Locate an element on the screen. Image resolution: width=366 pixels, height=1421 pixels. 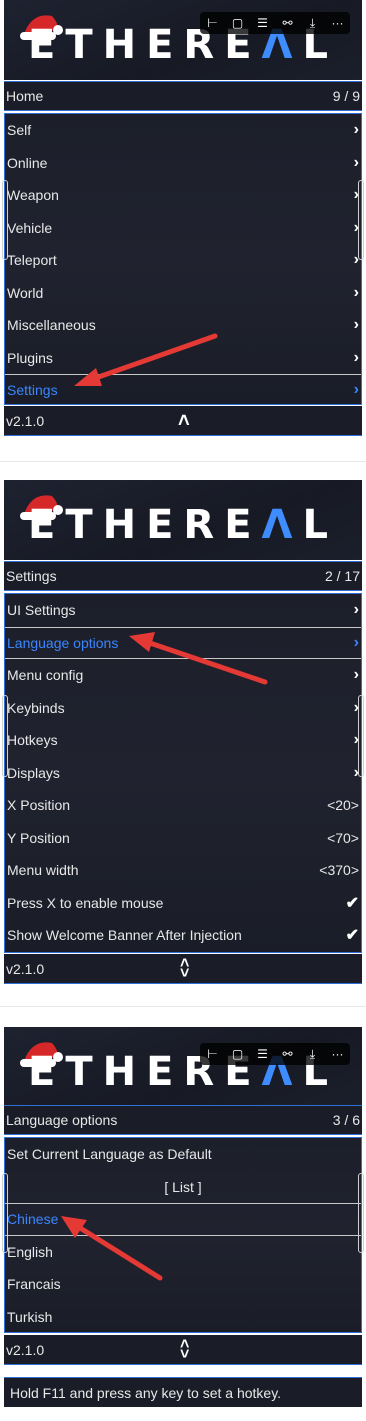
item-counter: 9 / 9 is located at coordinates (346, 96).